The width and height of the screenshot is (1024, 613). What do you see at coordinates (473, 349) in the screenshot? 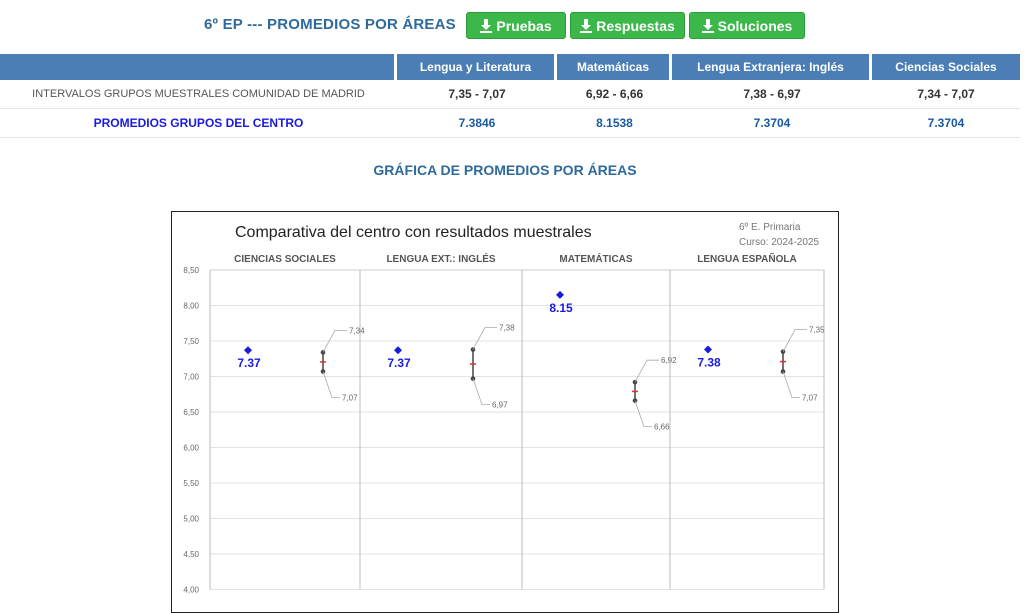
I see `interval-upper-point` at bounding box center [473, 349].